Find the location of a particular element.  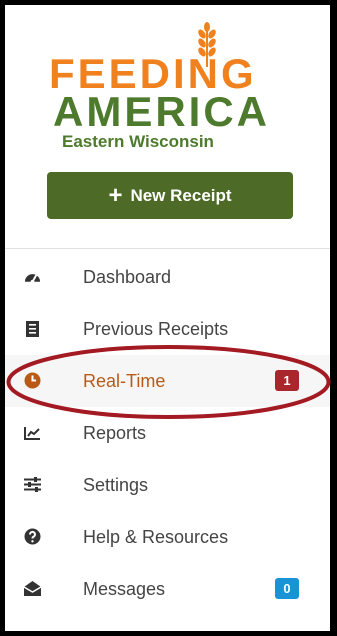

nav-item-dashboard: Dashboard is located at coordinates (167, 277).